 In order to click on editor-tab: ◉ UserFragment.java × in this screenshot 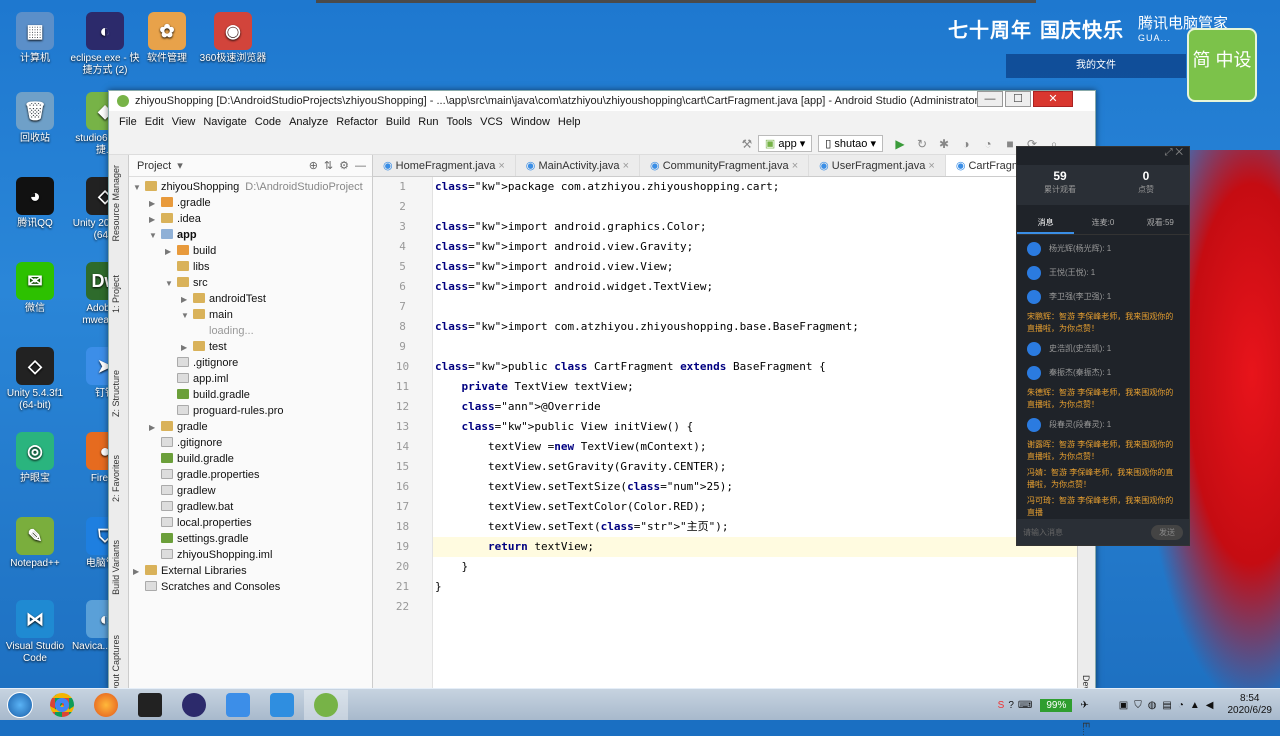, I will do `click(877, 165)`.